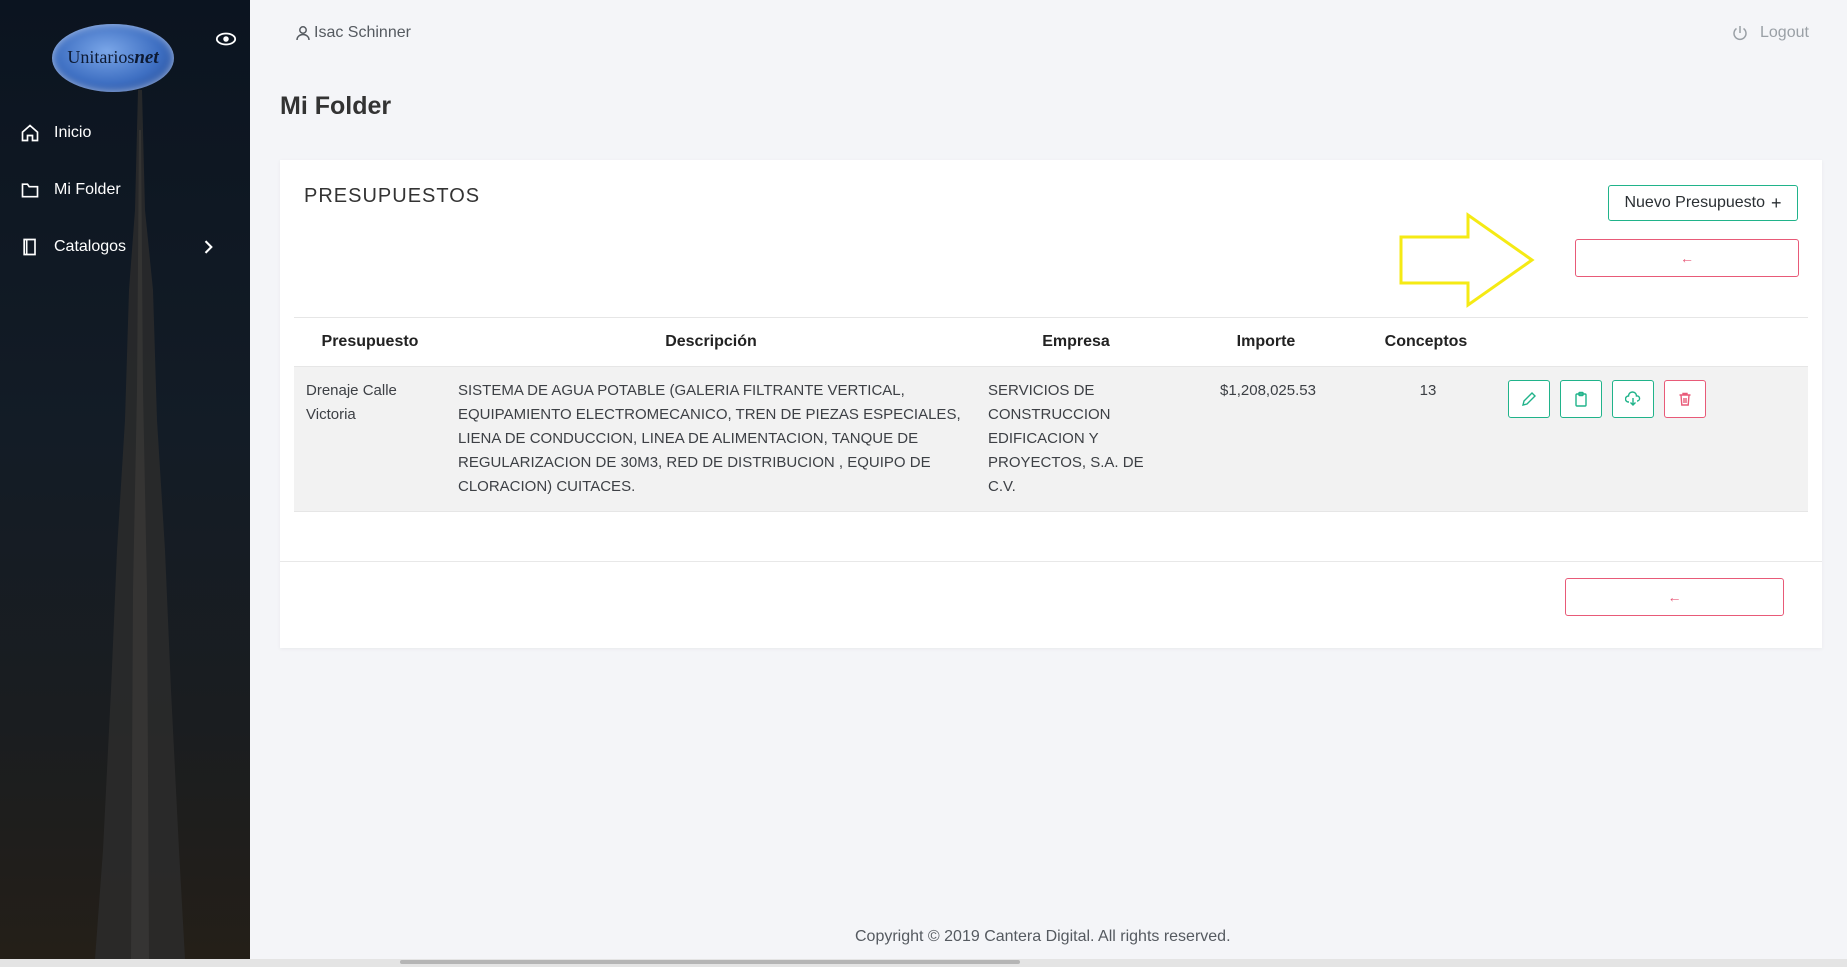 The height and width of the screenshot is (967, 1847). I want to click on row-actions, so click(1654, 398).